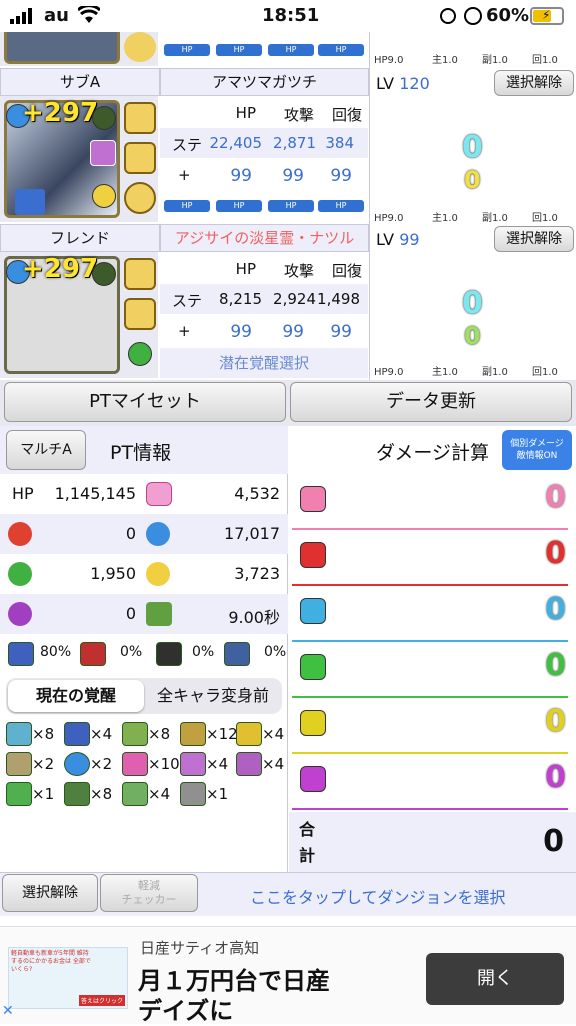 The height and width of the screenshot is (1026, 576). I want to click on ad-thumb-text: 軽自動車も新車が5年間 維持するのにかかるお金は 全部でいくら?, so click(51, 961).